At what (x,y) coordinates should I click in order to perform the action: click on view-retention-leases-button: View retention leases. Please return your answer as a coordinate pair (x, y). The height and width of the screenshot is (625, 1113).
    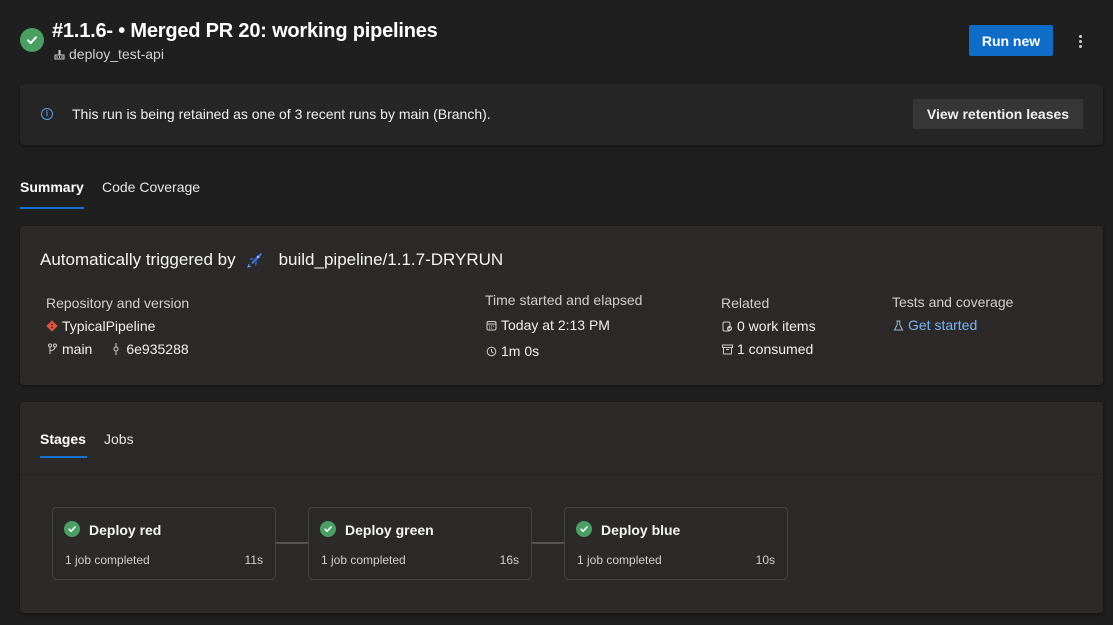
    Looking at the image, I should click on (998, 114).